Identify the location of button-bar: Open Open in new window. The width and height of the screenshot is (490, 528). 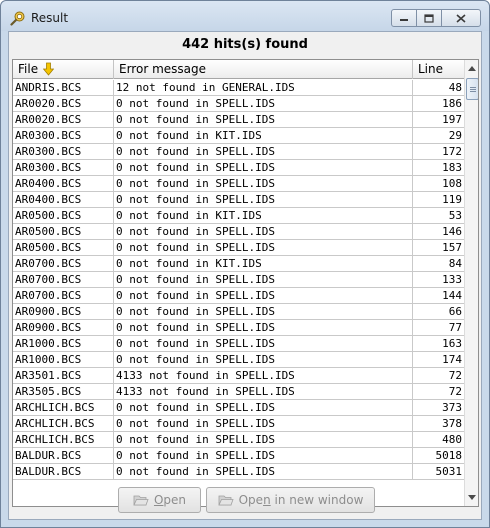
(245, 502).